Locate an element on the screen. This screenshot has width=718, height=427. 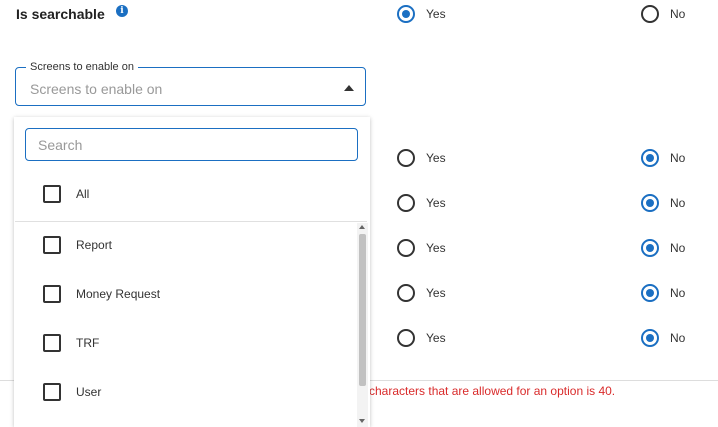
searchable-yes-label: Yes is located at coordinates (436, 14).